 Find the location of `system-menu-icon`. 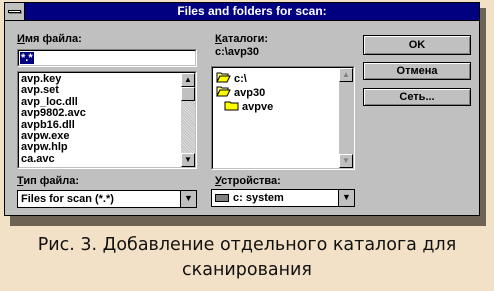

system-menu-icon is located at coordinates (14, 11).